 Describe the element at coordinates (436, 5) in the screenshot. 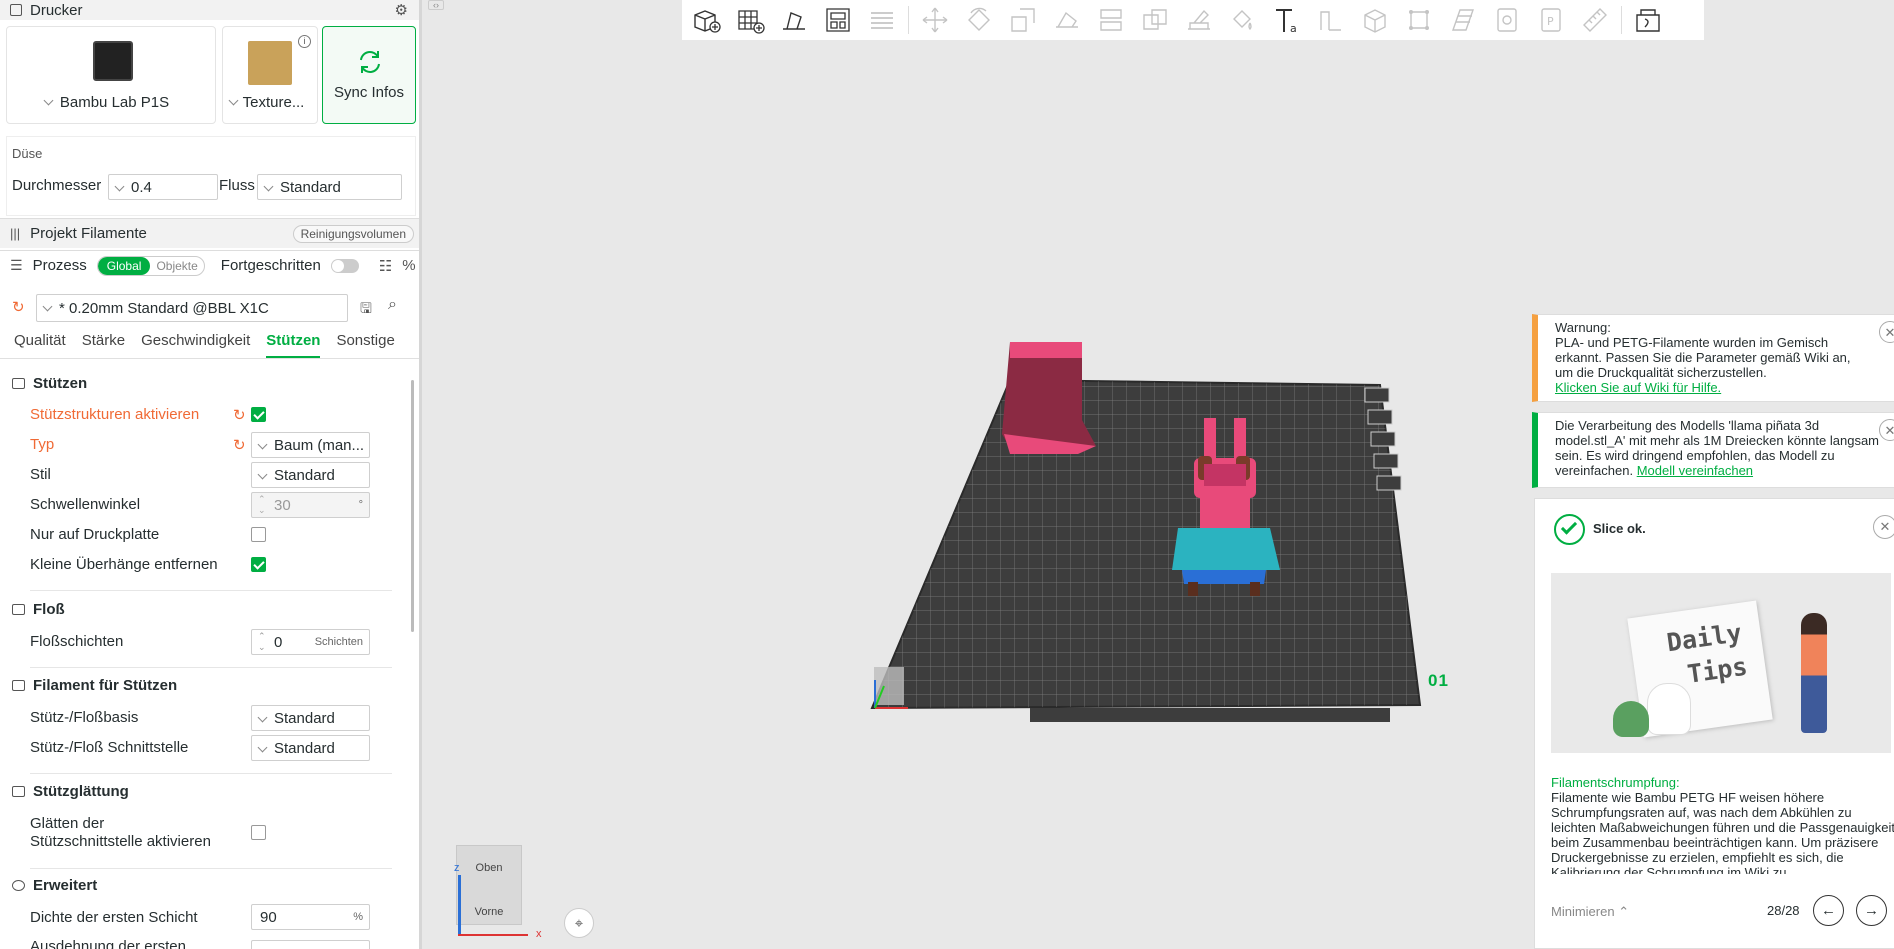

I see `collapse-panel-icon: ‹›` at that location.